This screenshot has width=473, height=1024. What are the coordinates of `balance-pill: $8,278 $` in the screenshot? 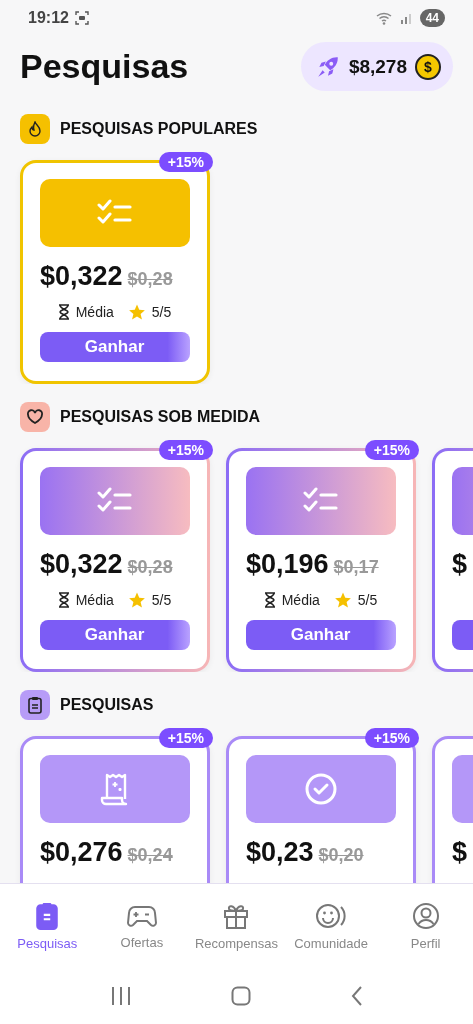 It's located at (376, 66).